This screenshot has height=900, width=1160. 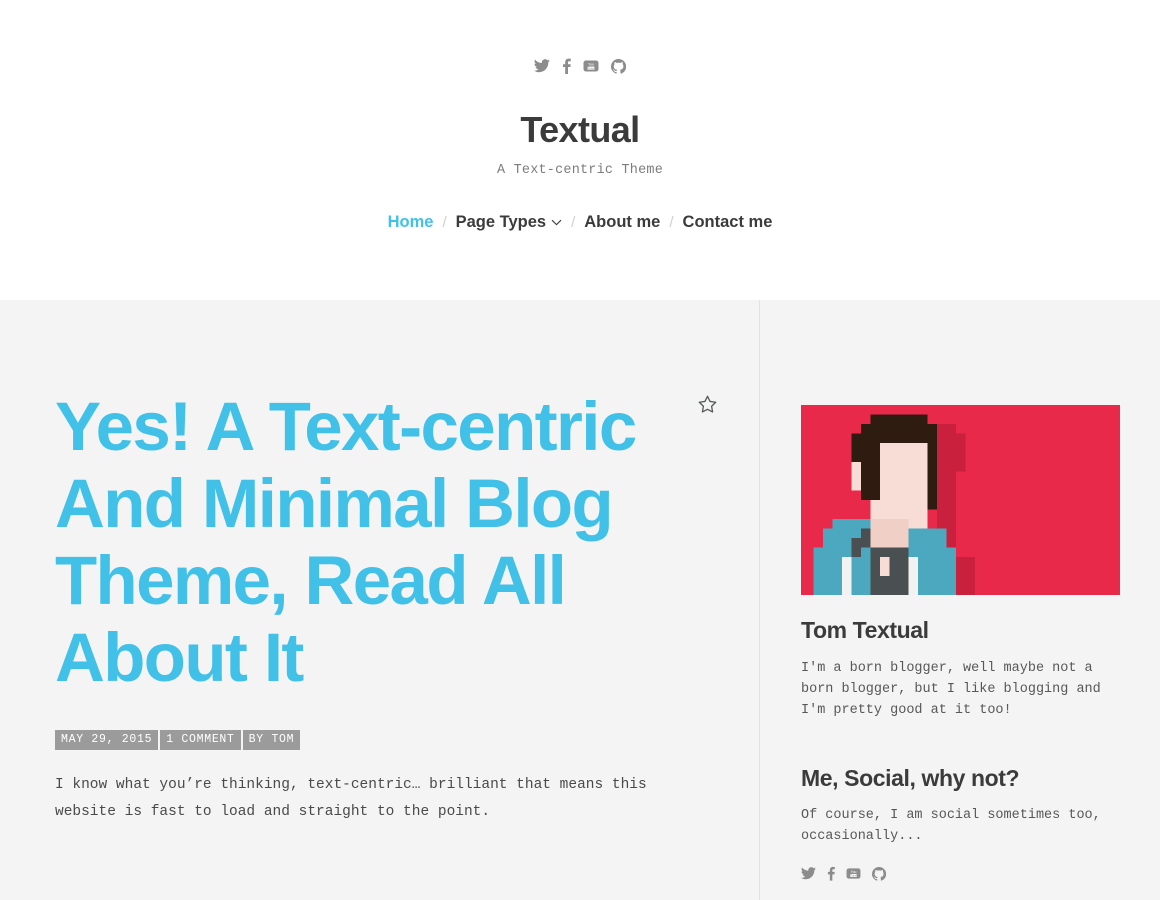 I want to click on nav-item-page-types: Page Types, so click(x=509, y=222).